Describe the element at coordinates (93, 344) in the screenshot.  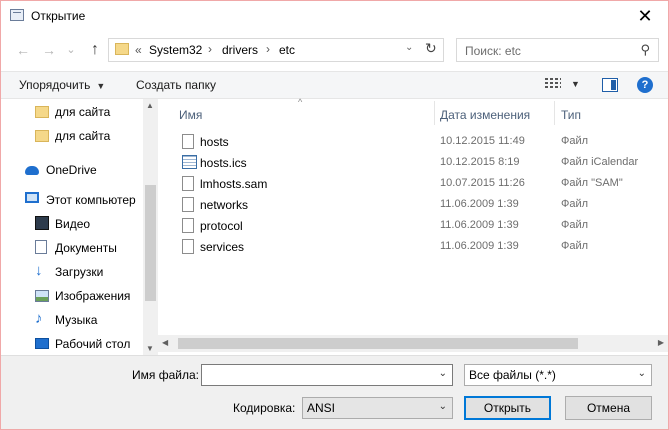
I see `sidebar-item-label: Рабочий стол` at that location.